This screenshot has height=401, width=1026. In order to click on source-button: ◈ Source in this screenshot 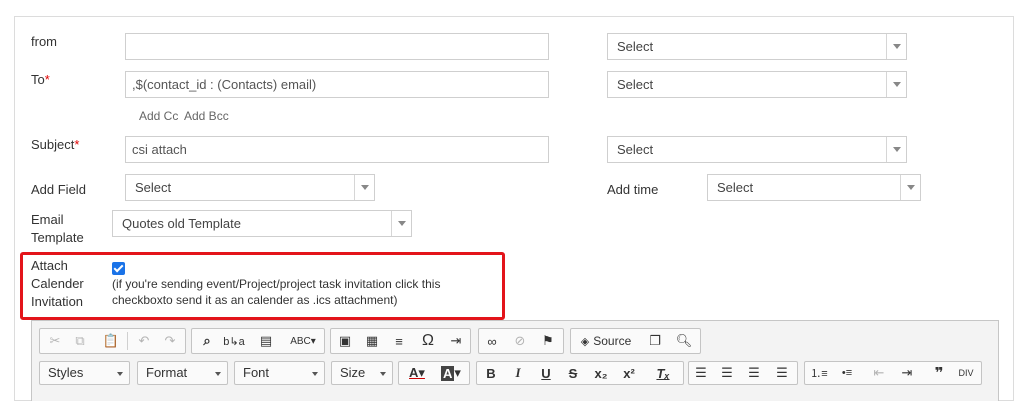, I will do `click(606, 341)`.